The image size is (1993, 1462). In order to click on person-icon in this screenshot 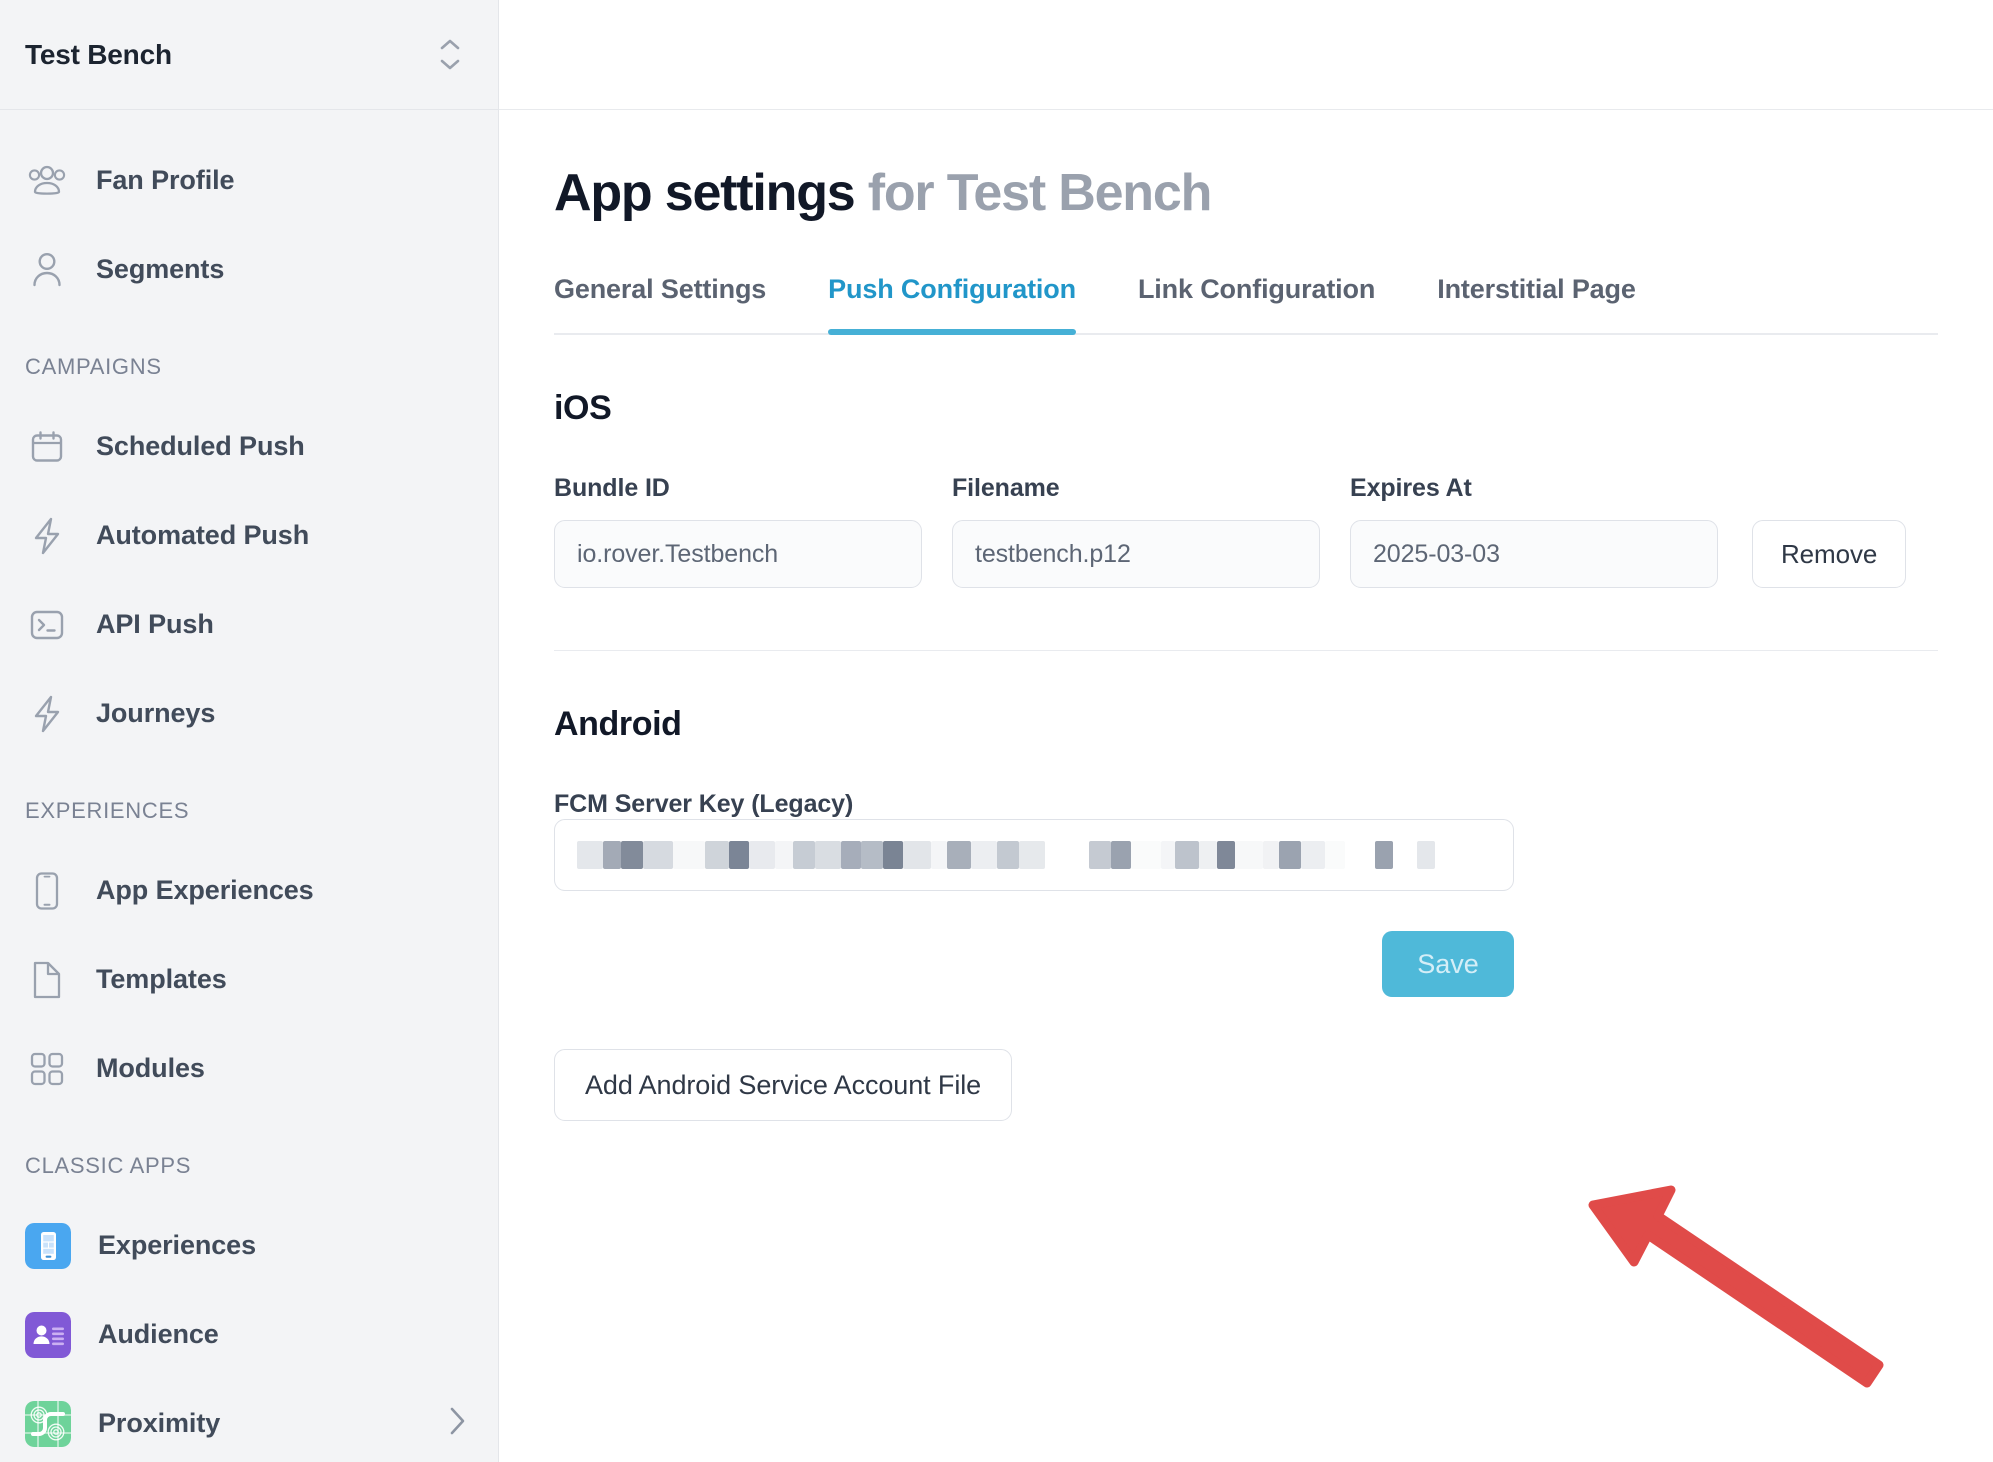, I will do `click(47, 270)`.